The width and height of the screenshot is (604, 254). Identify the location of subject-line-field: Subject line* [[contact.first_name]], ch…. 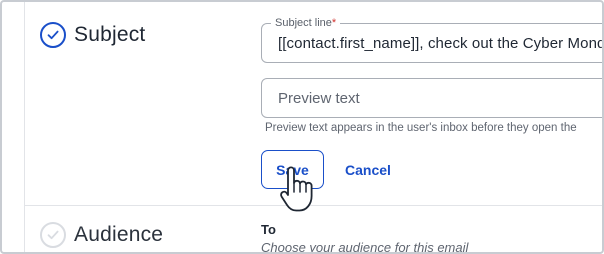
(432, 39).